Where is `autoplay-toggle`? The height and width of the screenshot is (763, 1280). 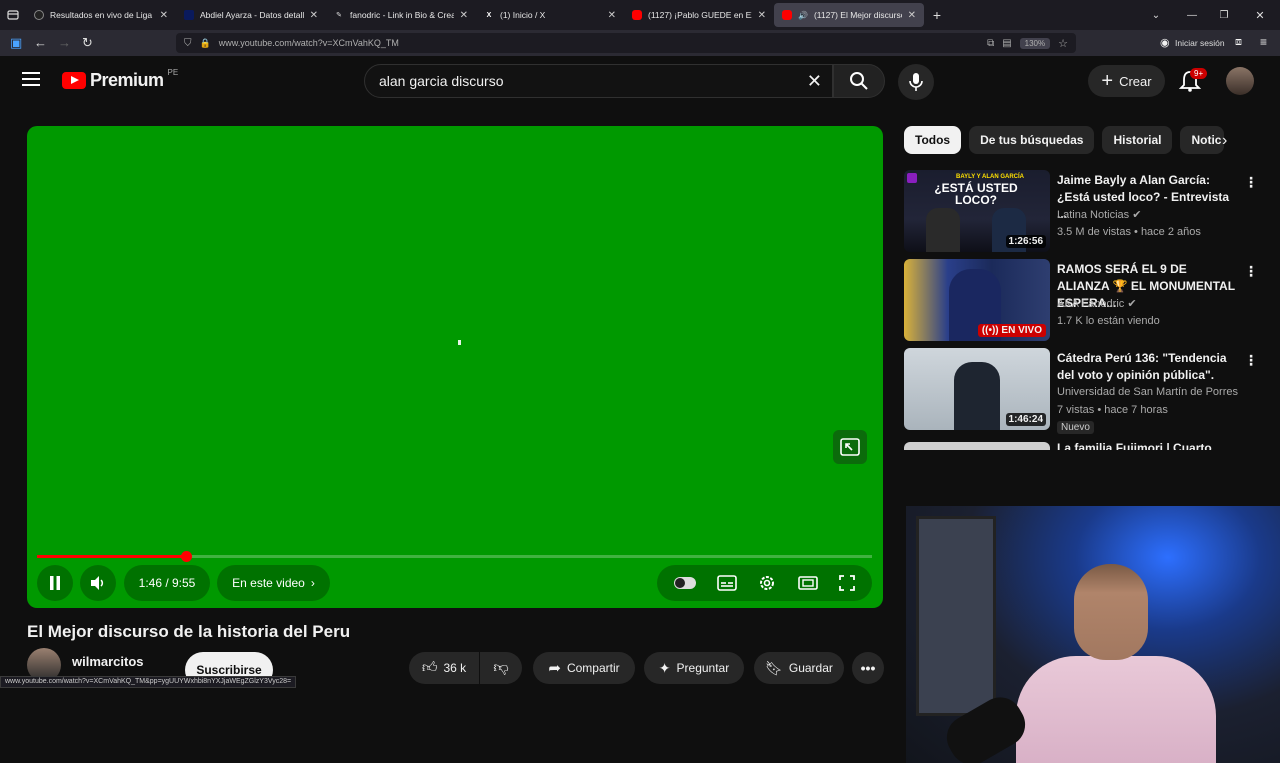
autoplay-toggle is located at coordinates (684, 583).